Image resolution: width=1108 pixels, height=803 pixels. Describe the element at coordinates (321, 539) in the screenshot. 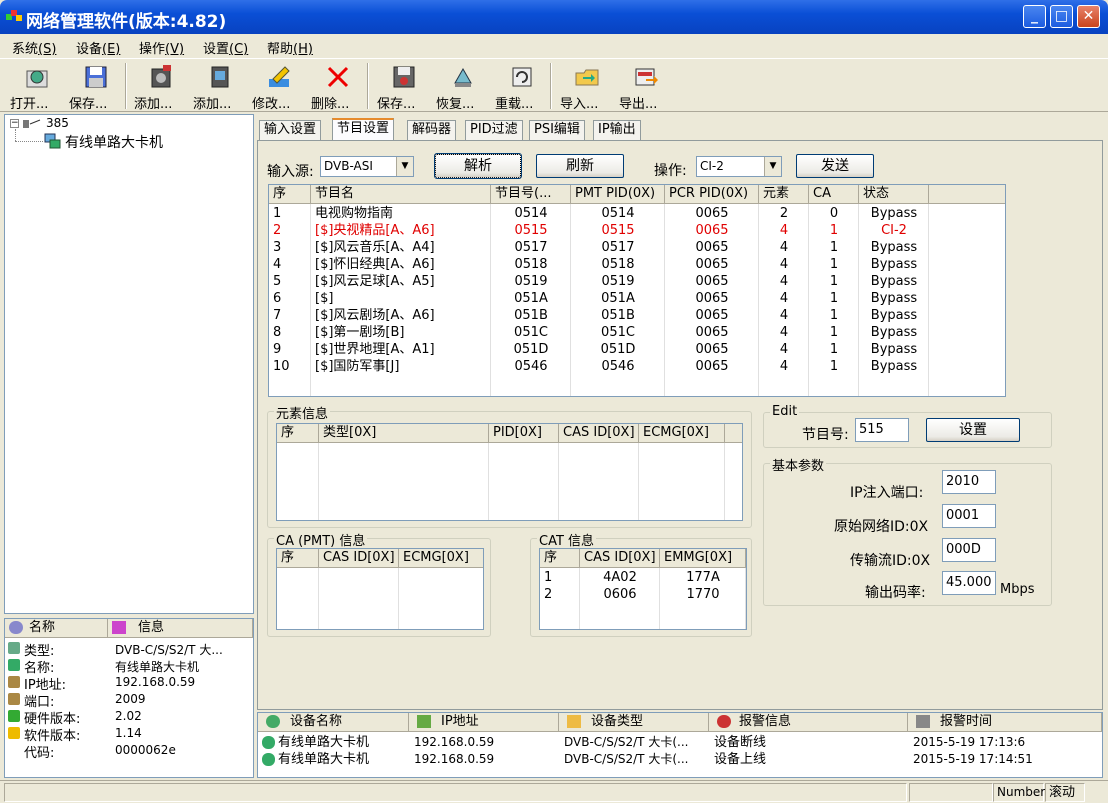

I see `ca-pmt-title: CA (PMT) 信息` at that location.